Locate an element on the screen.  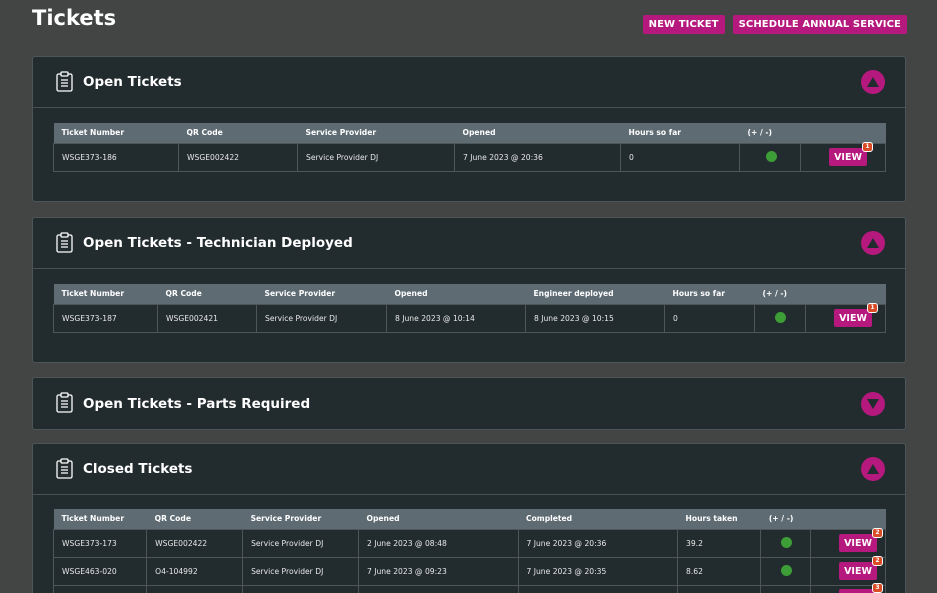
parts-required-header: Open Tickets - Parts Required is located at coordinates (469, 403).